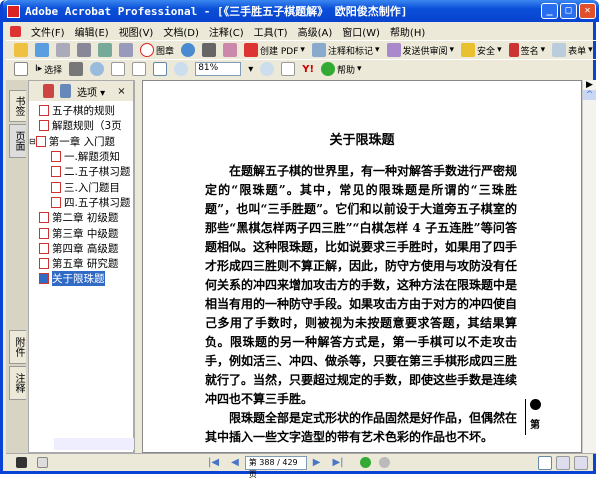 Image resolution: width=600 pixels, height=481 pixels. What do you see at coordinates (267, 69) in the screenshot?
I see `zoom-plus-icon` at bounding box center [267, 69].